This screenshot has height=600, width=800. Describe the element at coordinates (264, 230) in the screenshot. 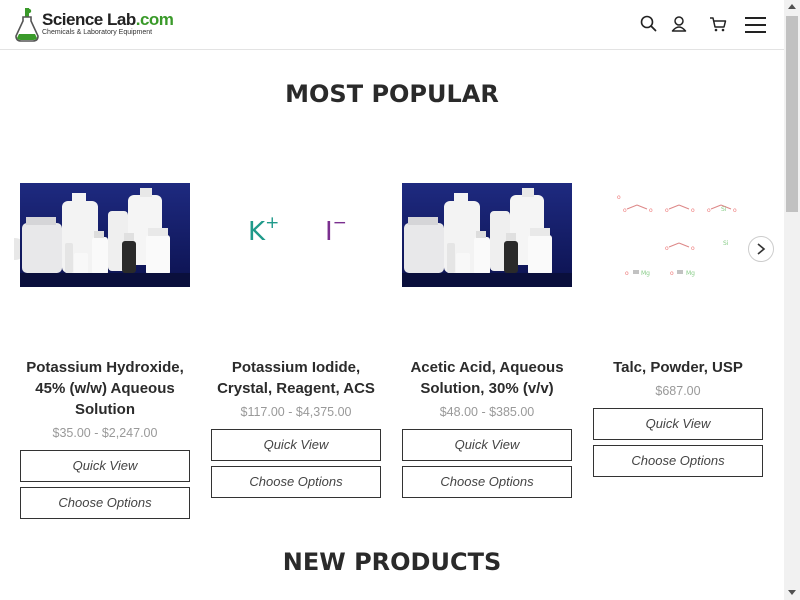

I see `potassium-symbol: K+` at that location.